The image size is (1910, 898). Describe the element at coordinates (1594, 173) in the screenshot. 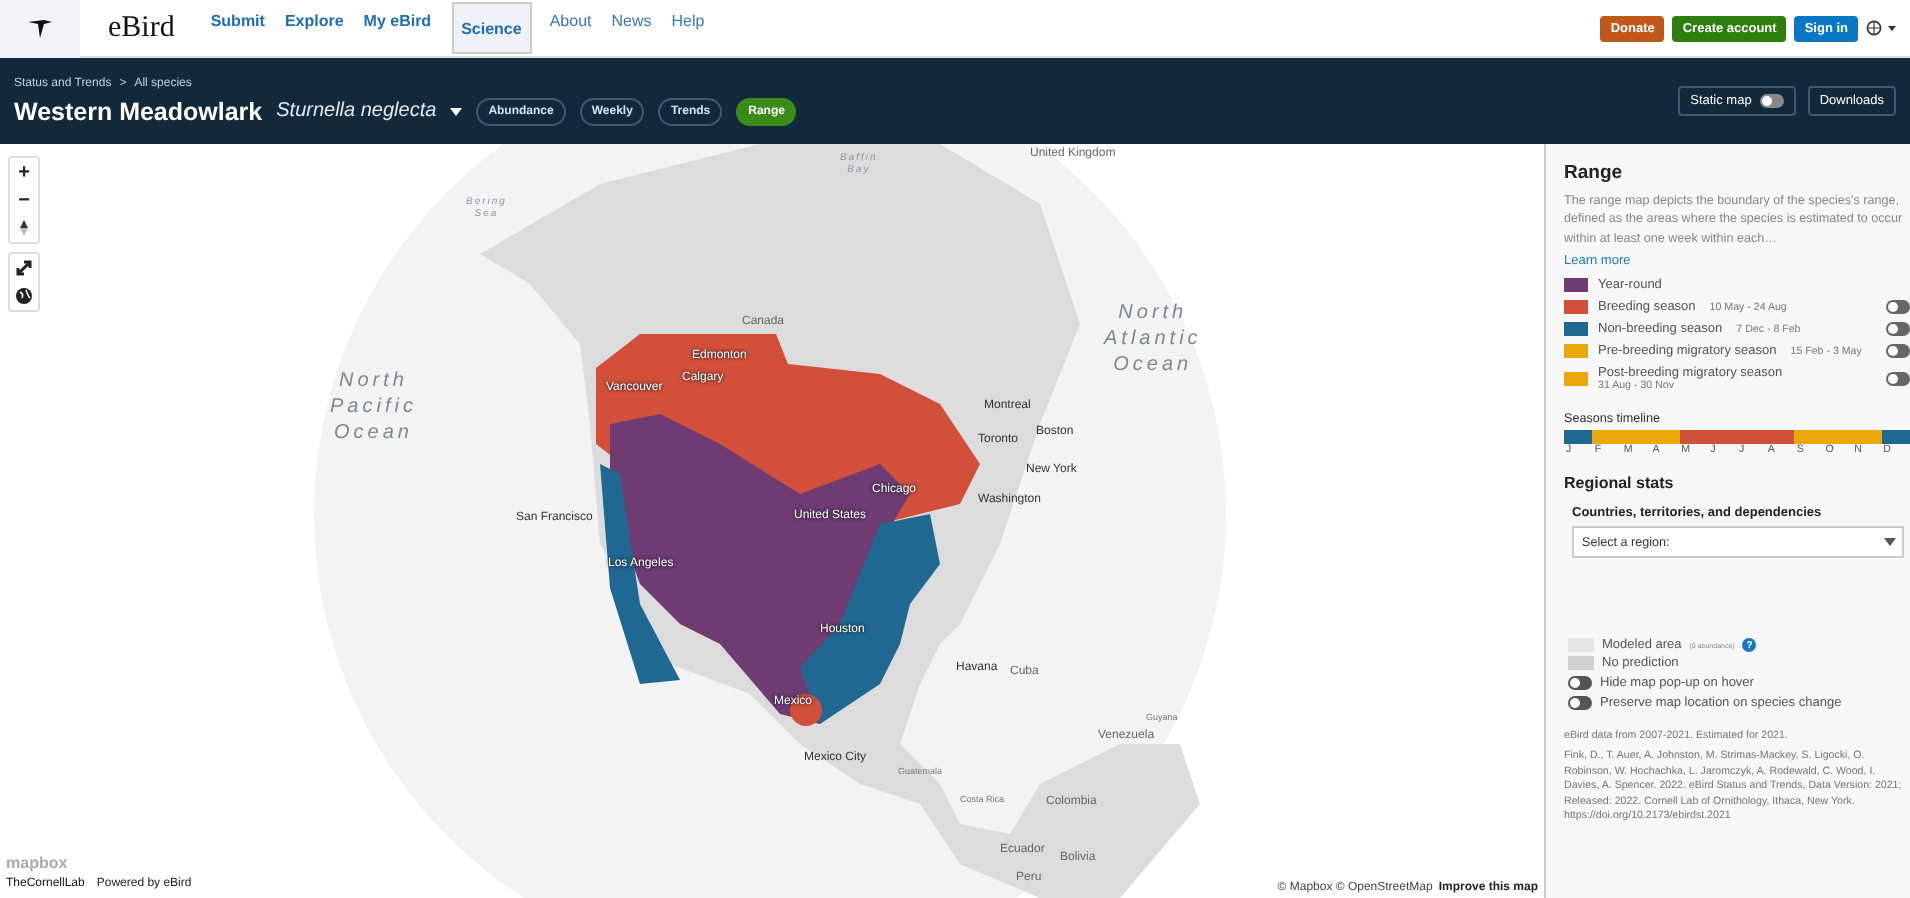

I see `panel-title: Range` at that location.